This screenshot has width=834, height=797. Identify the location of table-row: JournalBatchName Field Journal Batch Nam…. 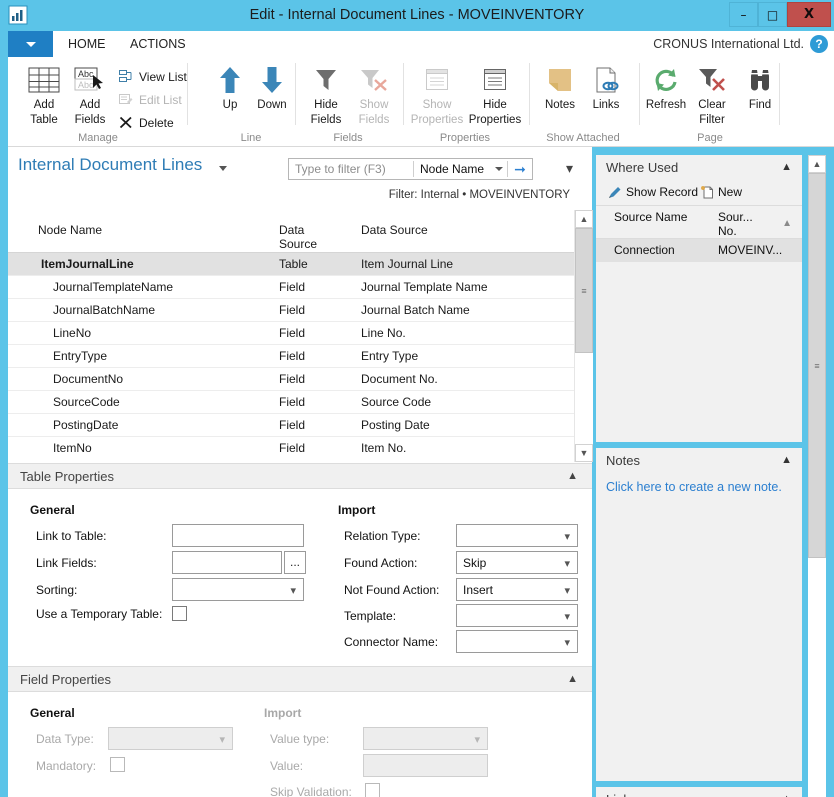
(291, 309).